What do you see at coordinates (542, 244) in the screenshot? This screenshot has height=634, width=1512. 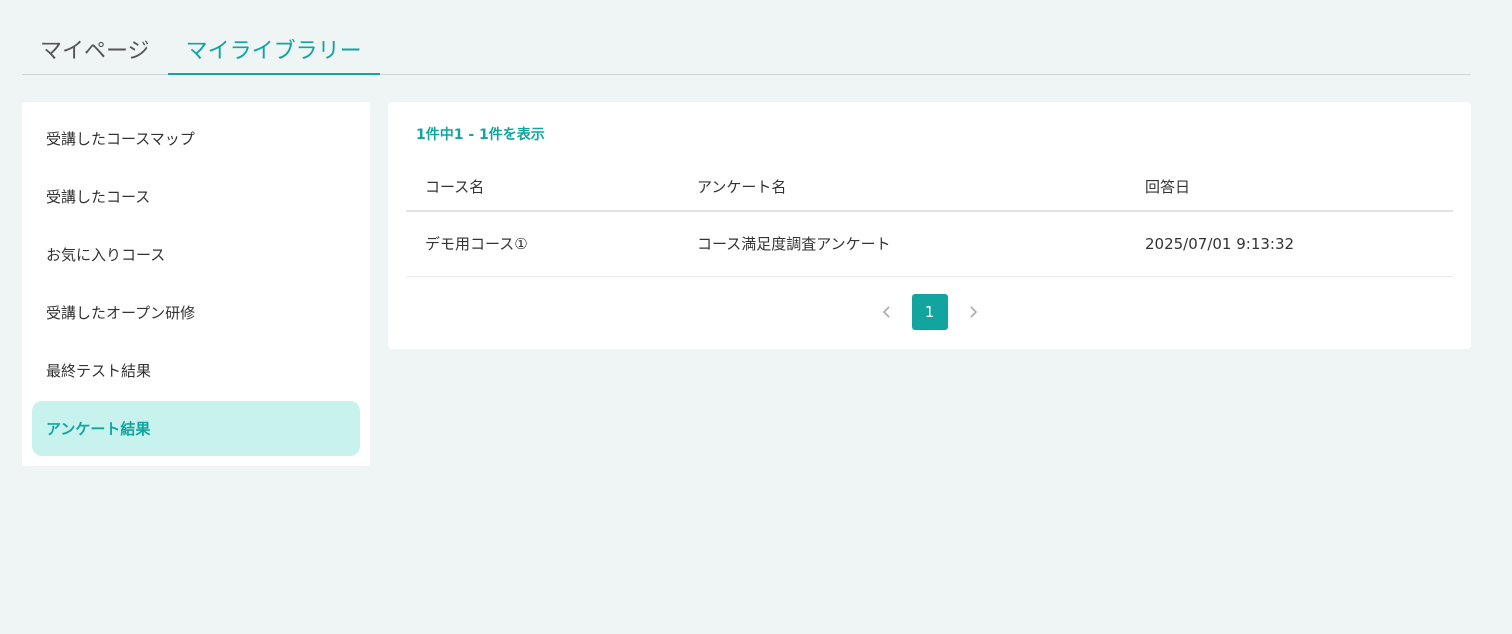 I see `cell-course-name: デモ用コース①` at bounding box center [542, 244].